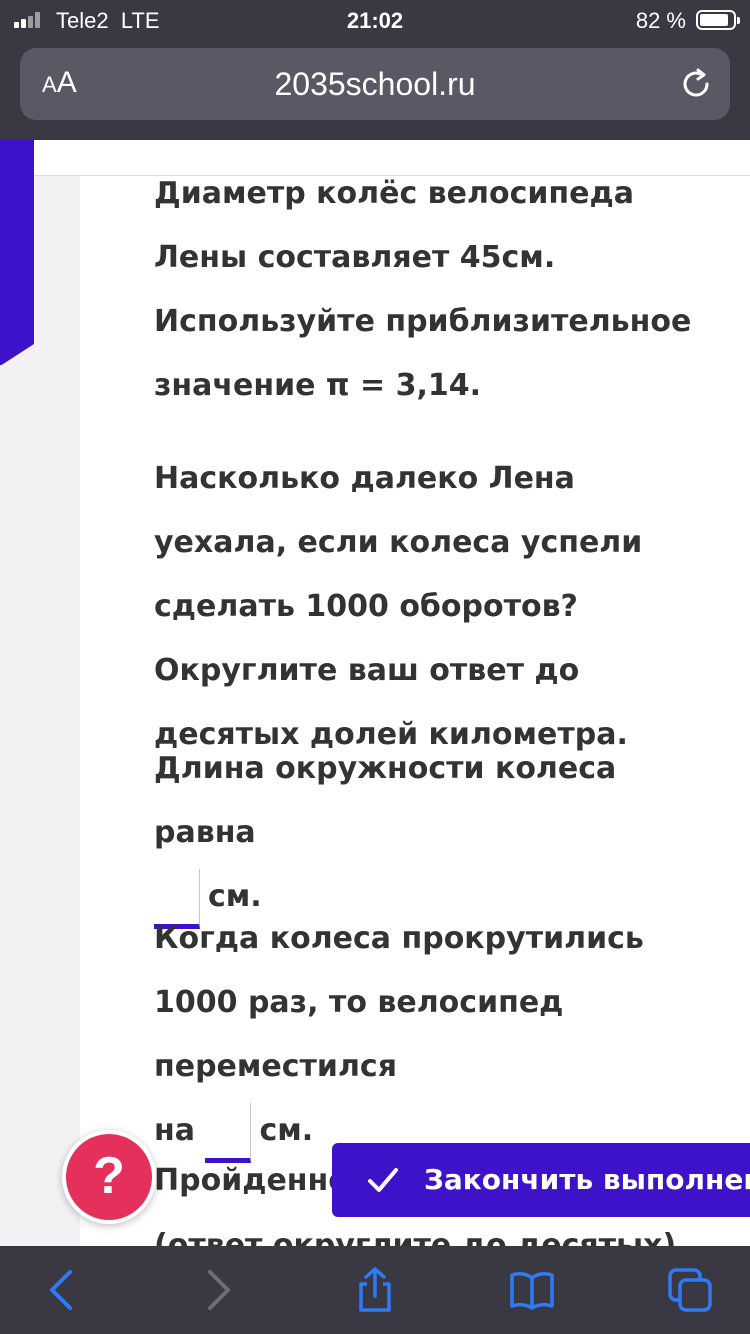 The height and width of the screenshot is (1334, 750). I want to click on status-bar: Tele2 LTE 21:02 82 %, so click(375, 21).